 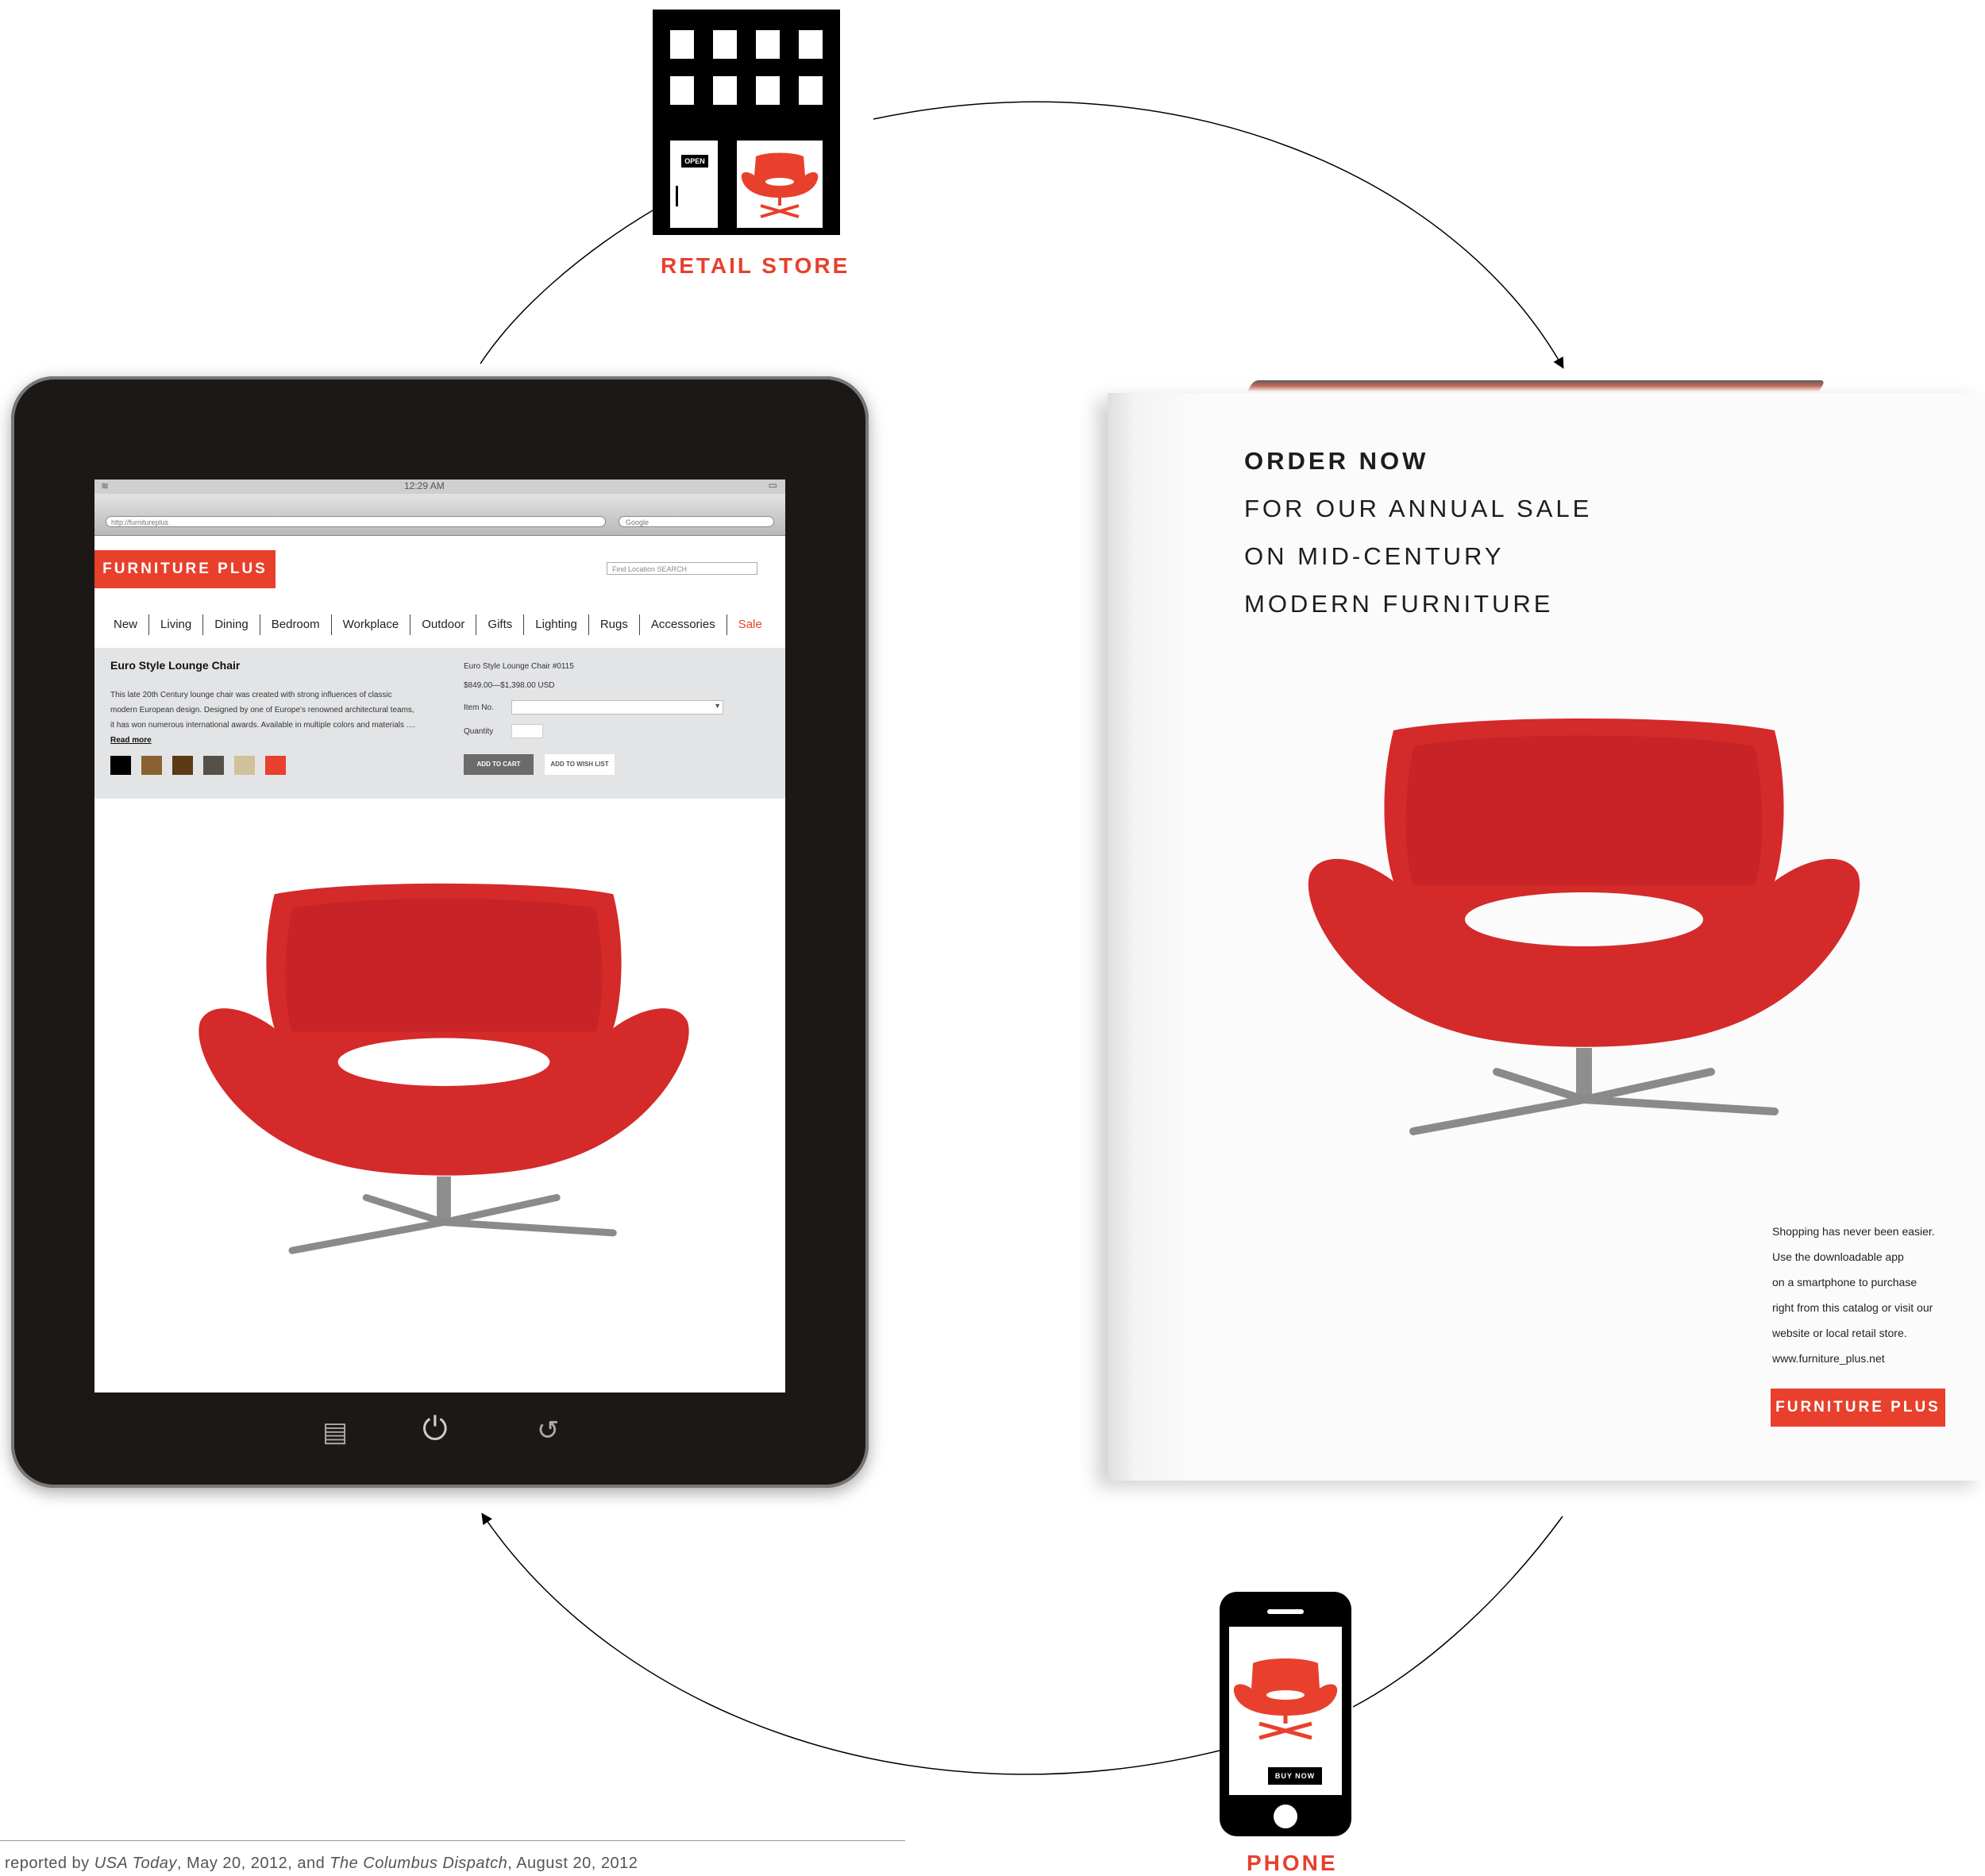 What do you see at coordinates (694, 185) in the screenshot?
I see `store-door` at bounding box center [694, 185].